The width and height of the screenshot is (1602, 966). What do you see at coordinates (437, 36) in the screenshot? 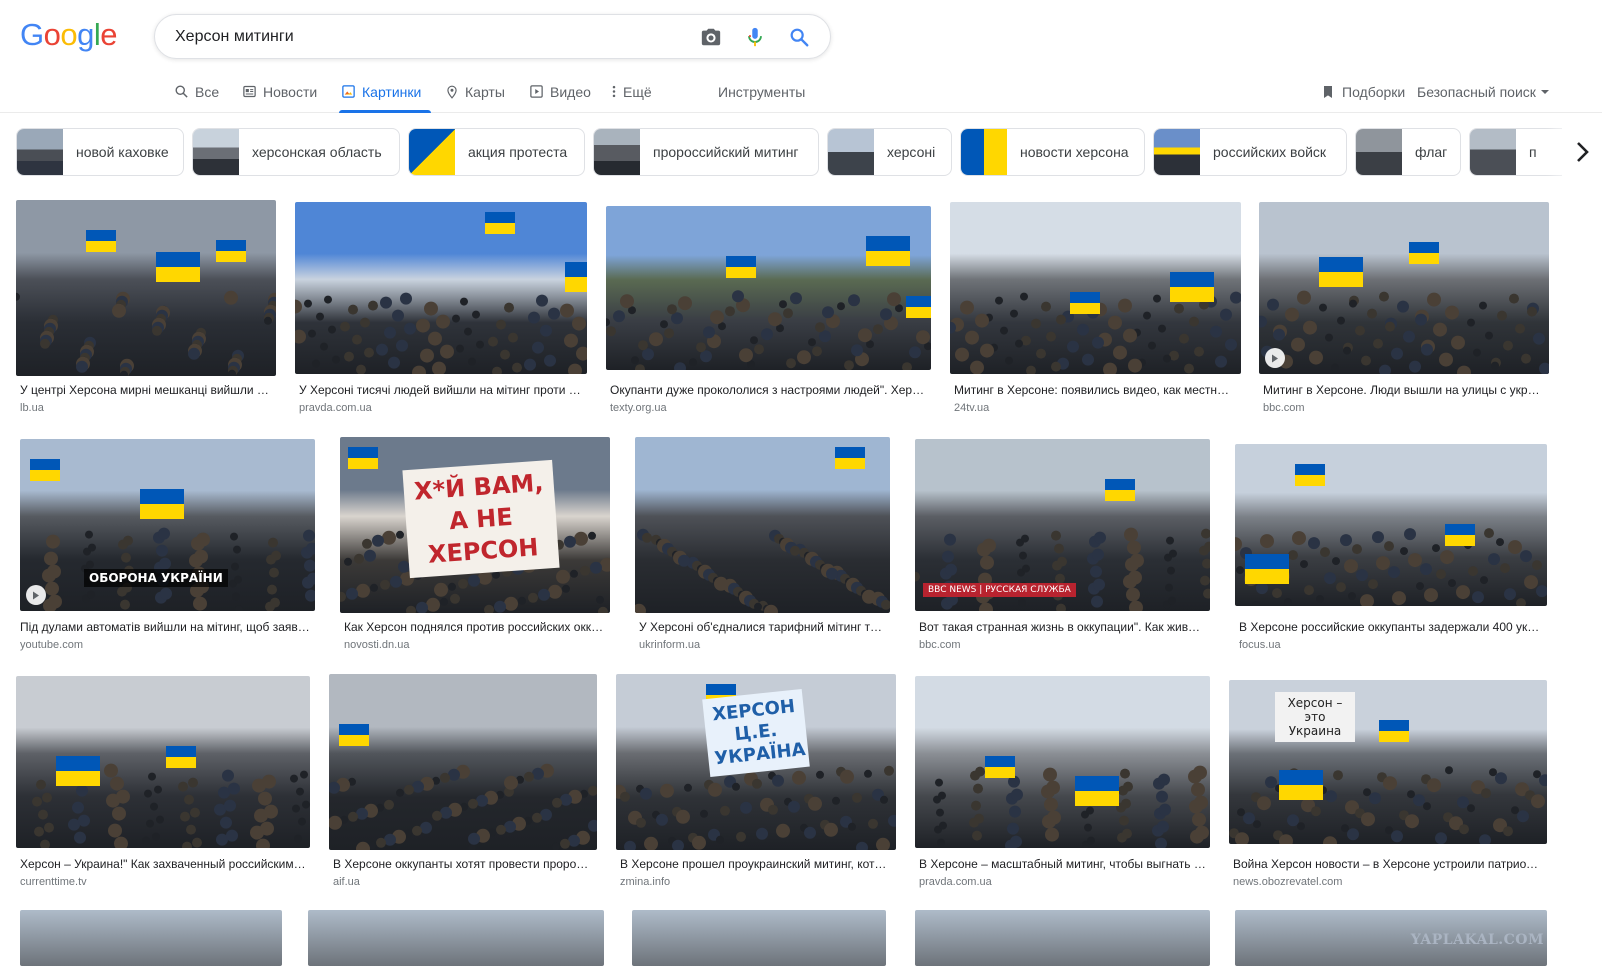
I see `search-input` at bounding box center [437, 36].